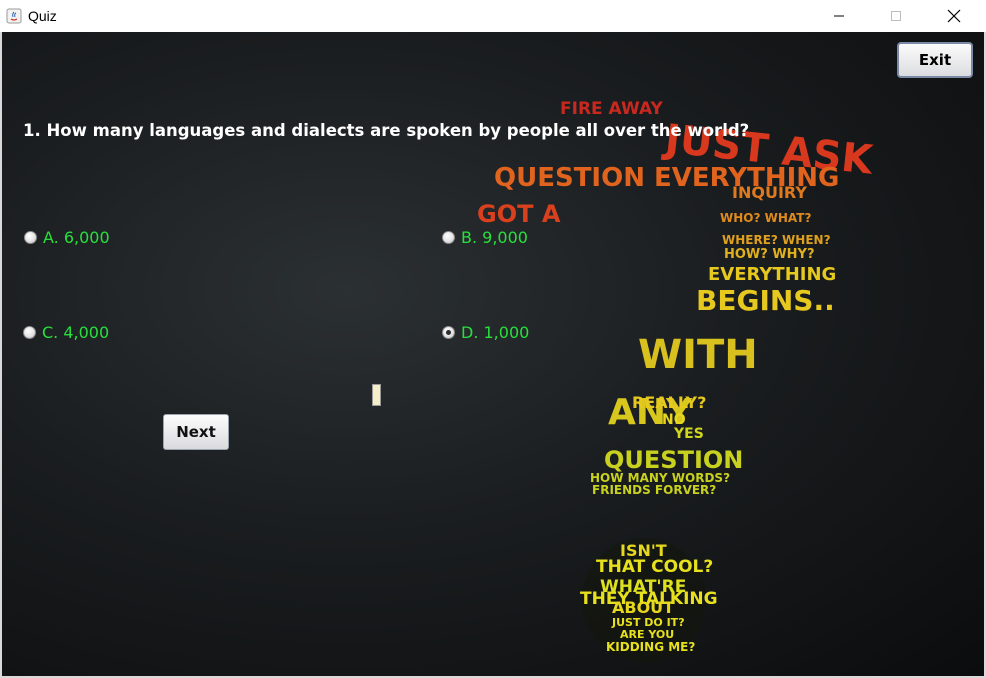  I want to click on art-word-19: THAT COOL?, so click(654, 567).